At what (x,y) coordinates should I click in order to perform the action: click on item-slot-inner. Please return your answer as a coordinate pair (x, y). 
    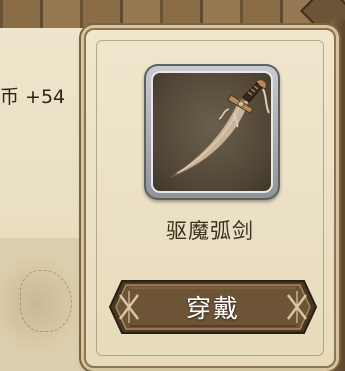
    Looking at the image, I should click on (212, 132).